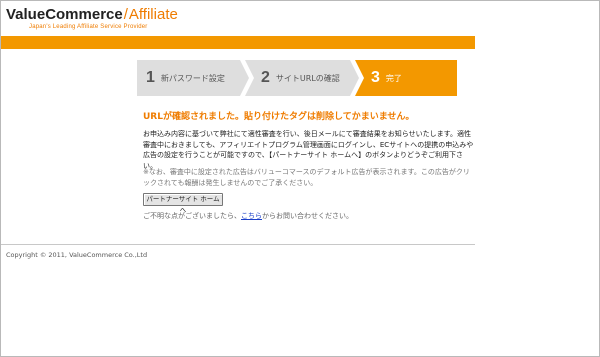 The width and height of the screenshot is (600, 357). I want to click on logo-slash: /, so click(125, 14).